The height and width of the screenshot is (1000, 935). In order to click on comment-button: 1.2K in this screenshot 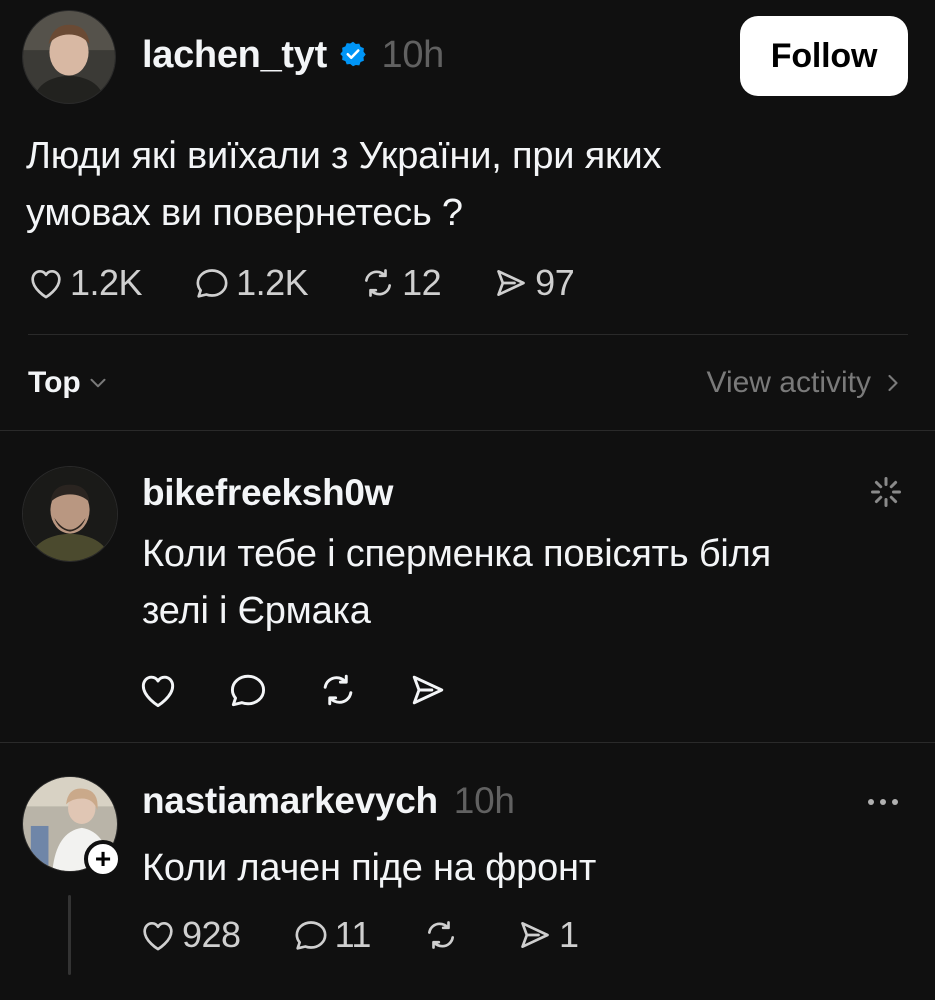, I will do `click(250, 283)`.